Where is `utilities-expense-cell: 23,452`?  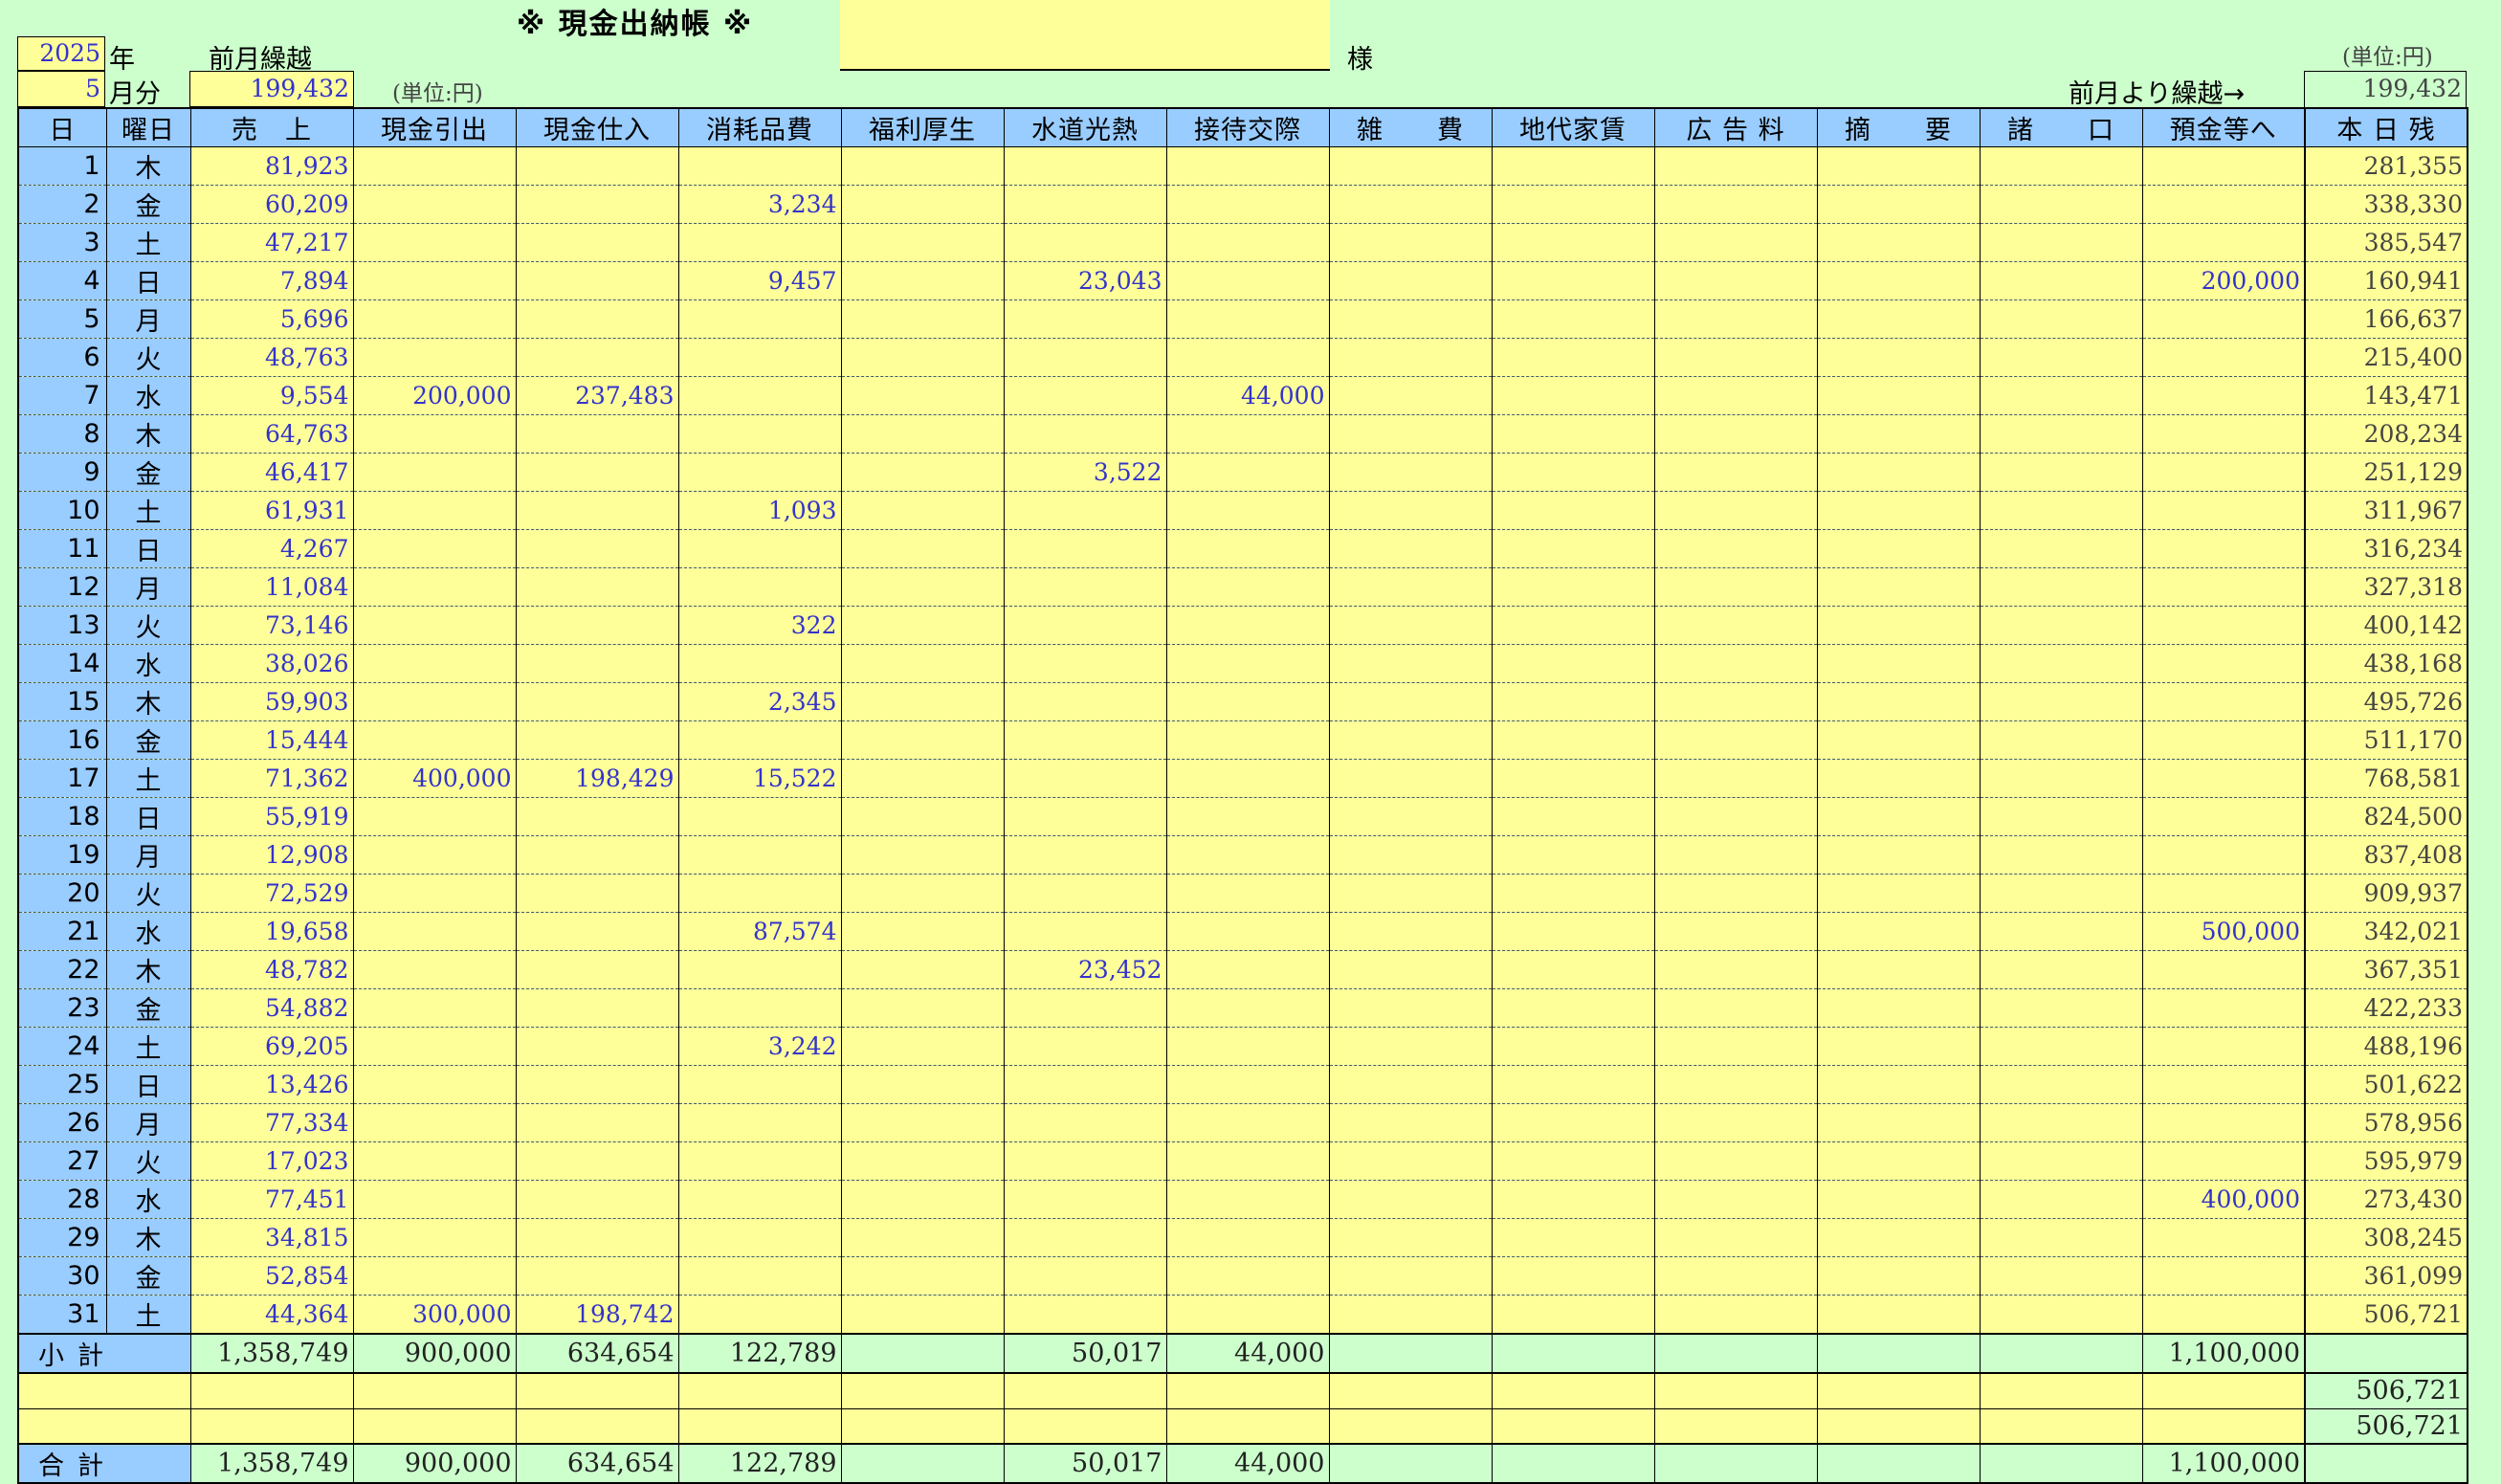
utilities-expense-cell: 23,452 is located at coordinates (1085, 969).